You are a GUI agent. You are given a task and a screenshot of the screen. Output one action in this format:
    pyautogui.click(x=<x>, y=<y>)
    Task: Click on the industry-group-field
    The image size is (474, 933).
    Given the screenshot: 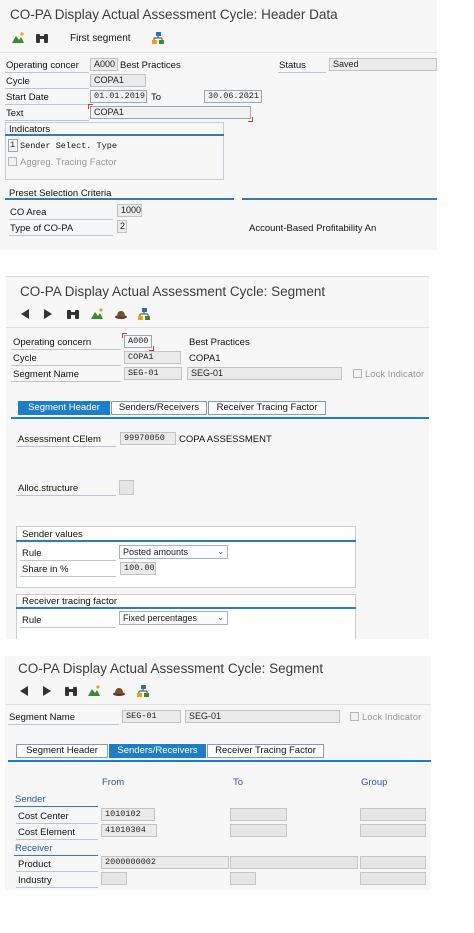 What is the action you would take?
    pyautogui.click(x=393, y=878)
    